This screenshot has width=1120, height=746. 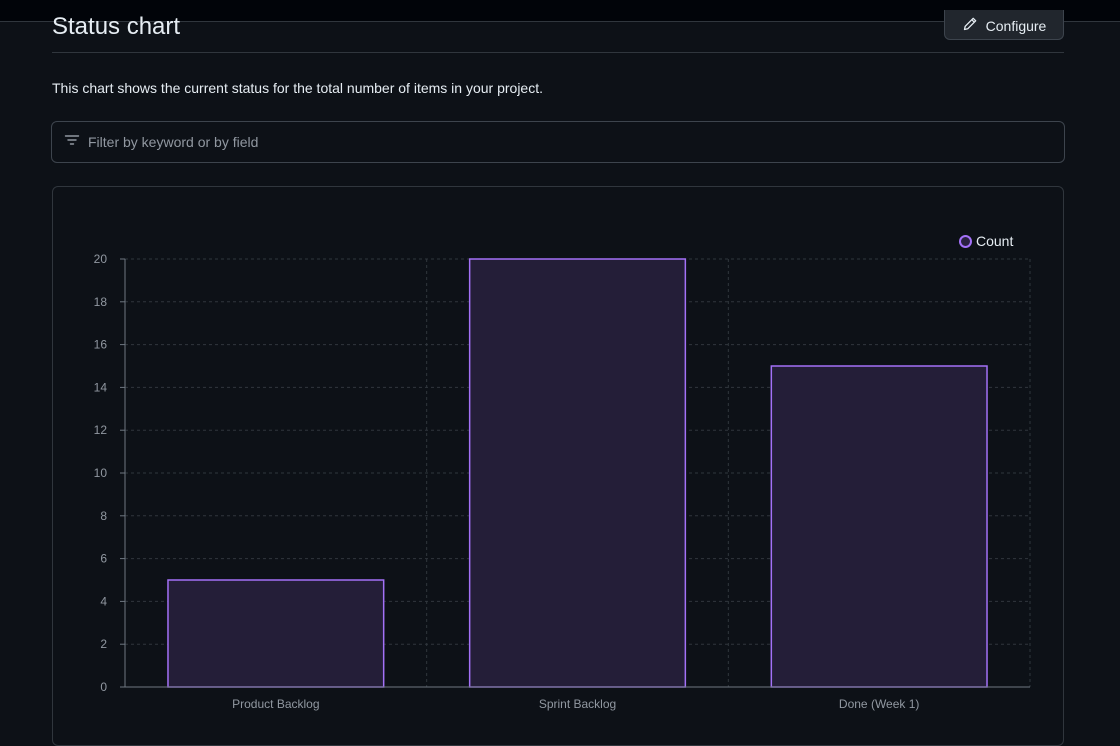 I want to click on y-tick-label: 20, so click(x=101, y=259).